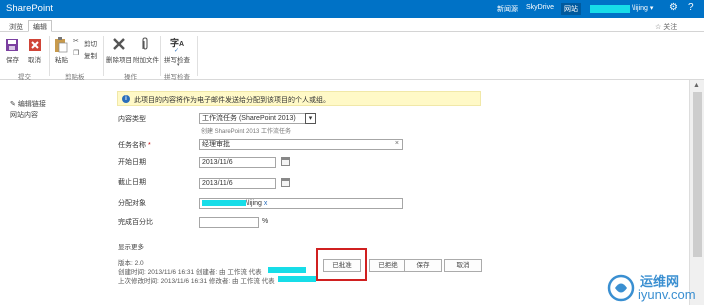  I want to click on follow-label: 关注, so click(670, 27).